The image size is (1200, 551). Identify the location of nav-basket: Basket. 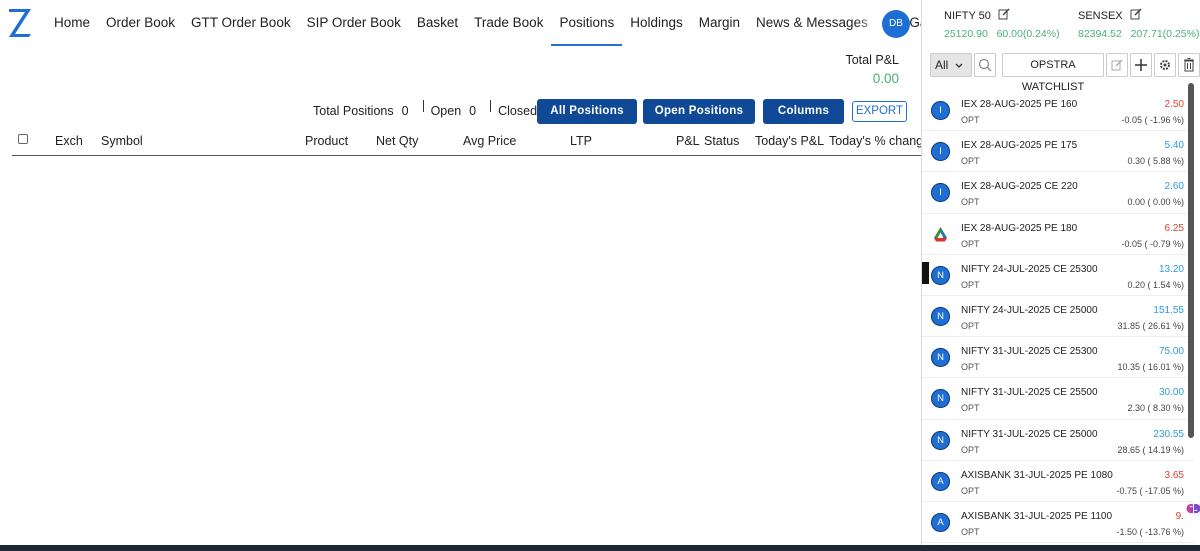
(437, 23).